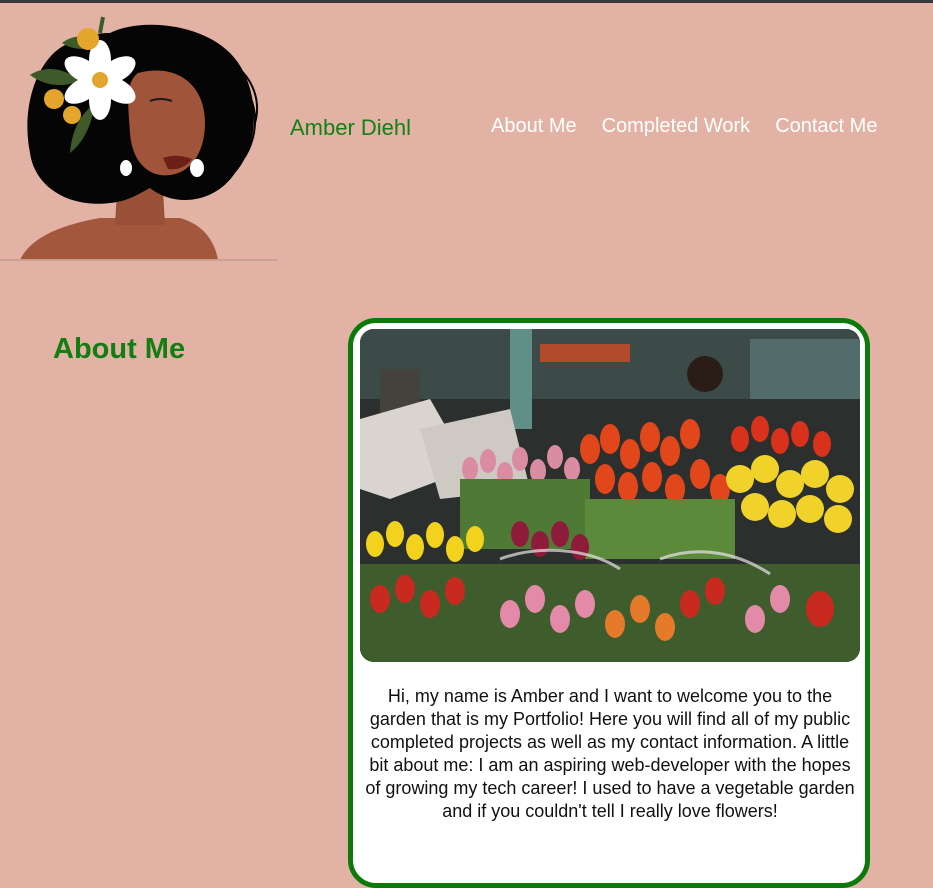 Image resolution: width=933 pixels, height=888 pixels. What do you see at coordinates (534, 126) in the screenshot?
I see `nav-about-me: About Me` at bounding box center [534, 126].